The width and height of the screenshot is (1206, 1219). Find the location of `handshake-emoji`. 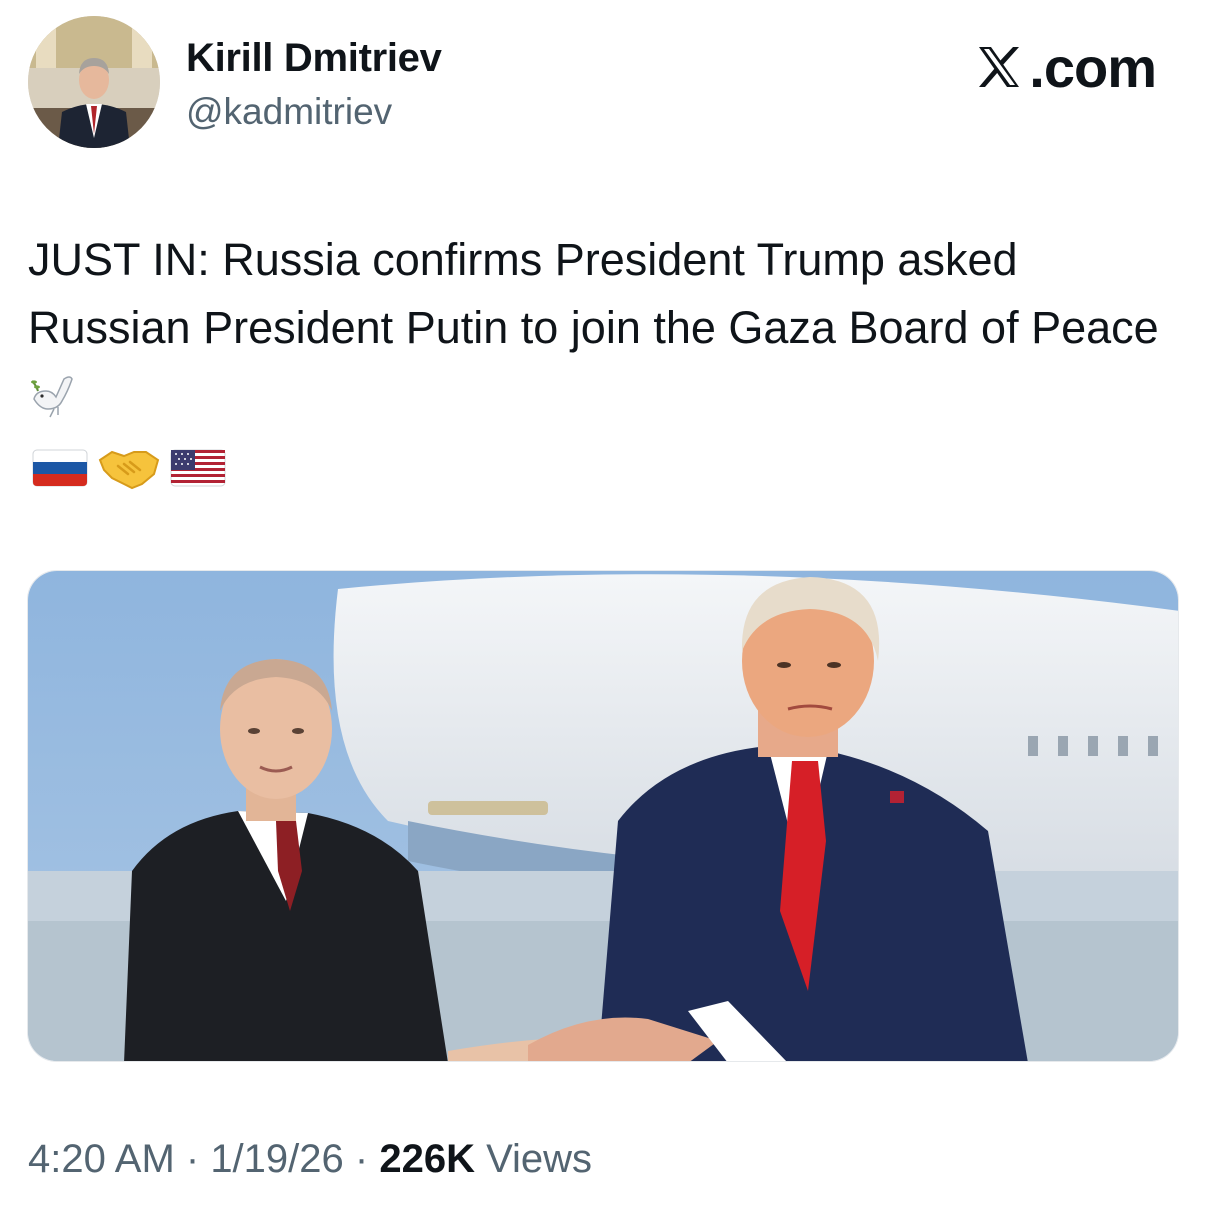

handshake-emoji is located at coordinates (129, 470).